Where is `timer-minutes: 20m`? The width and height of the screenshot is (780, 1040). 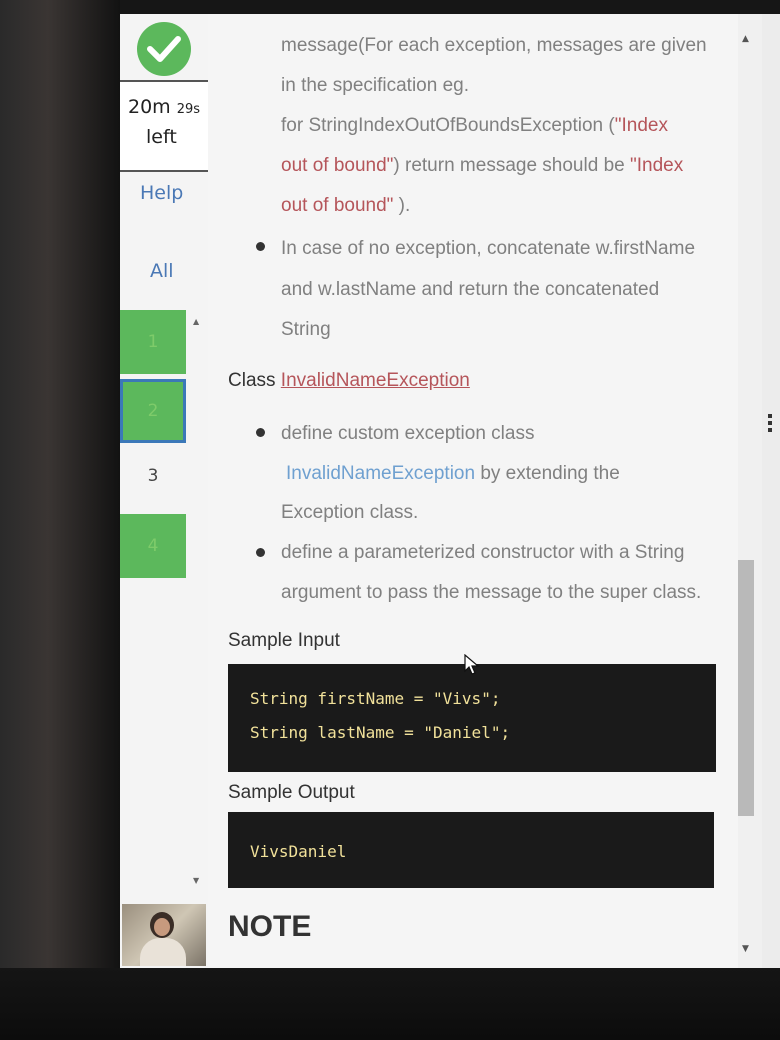 timer-minutes: 20m is located at coordinates (149, 107).